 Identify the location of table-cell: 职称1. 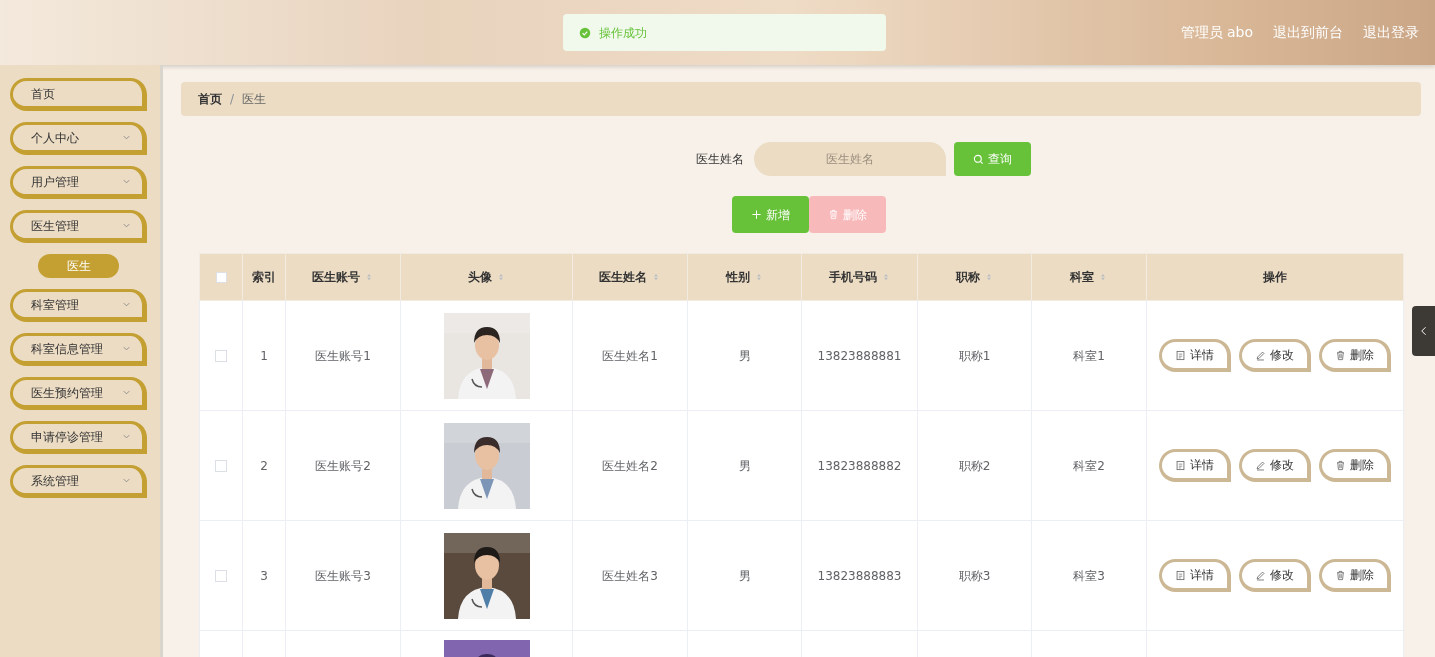
(974, 355).